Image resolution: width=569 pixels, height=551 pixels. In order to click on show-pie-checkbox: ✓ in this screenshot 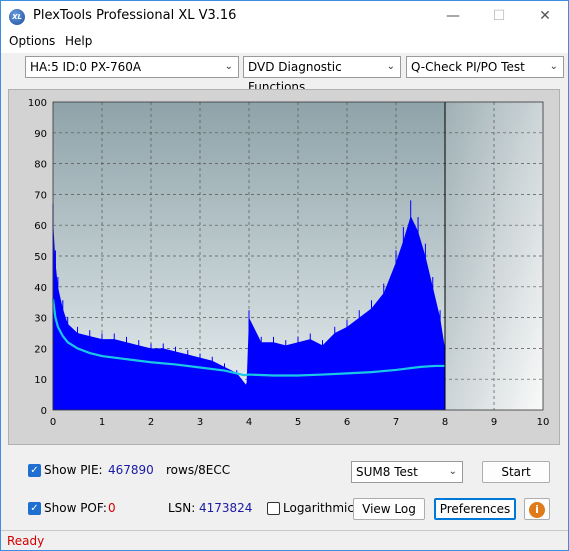, I will do `click(34, 470)`.